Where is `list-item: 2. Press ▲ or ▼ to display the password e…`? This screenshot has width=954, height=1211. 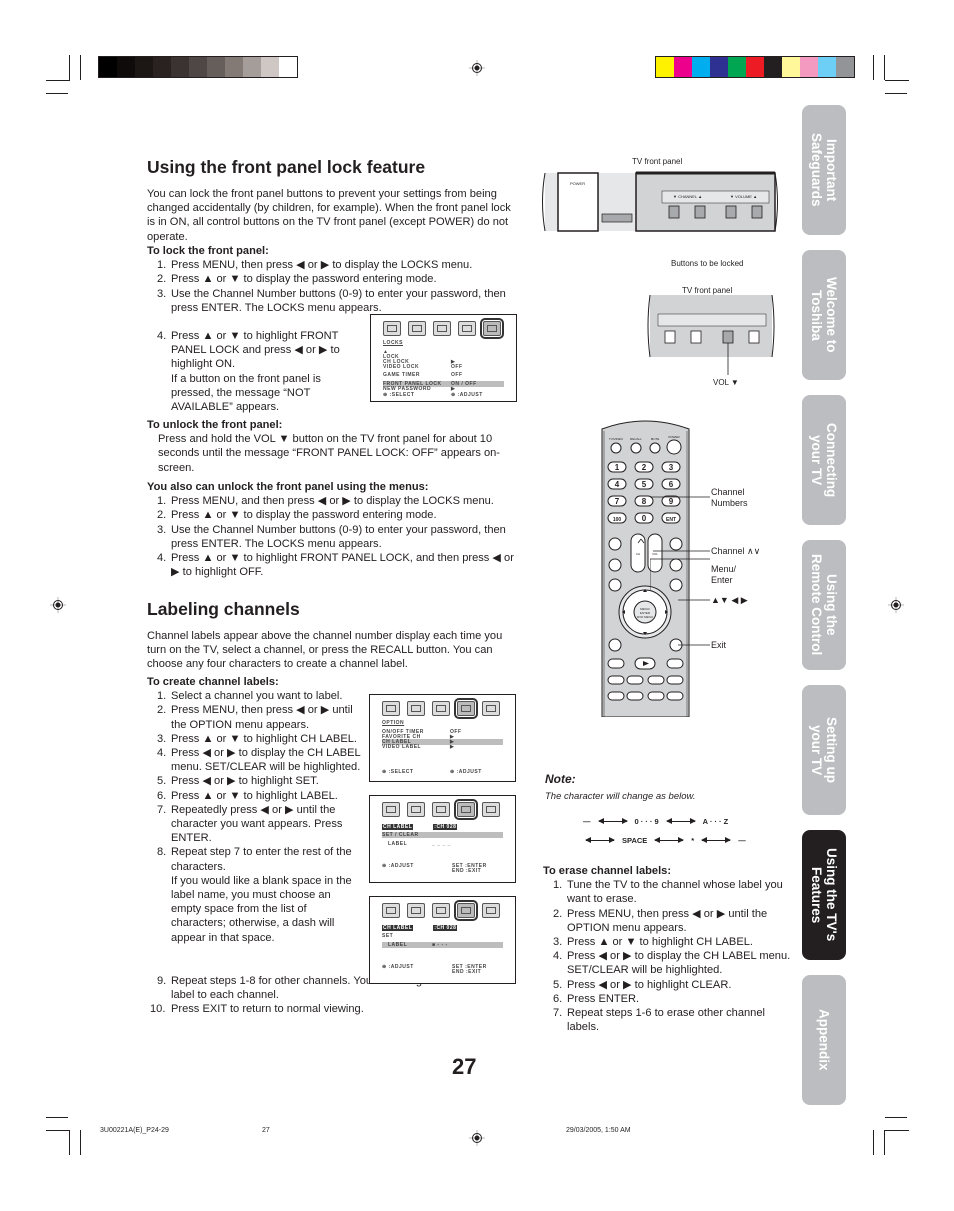
list-item: 2. Press ▲ or ▼ to display the password e… is located at coordinates (297, 279).